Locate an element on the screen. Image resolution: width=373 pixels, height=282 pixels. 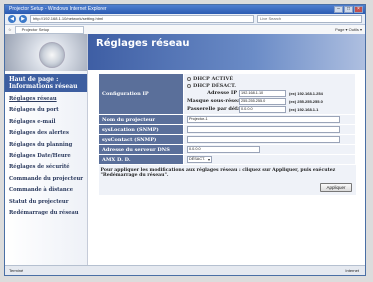
syslocation-input is located at coordinates (263, 129).